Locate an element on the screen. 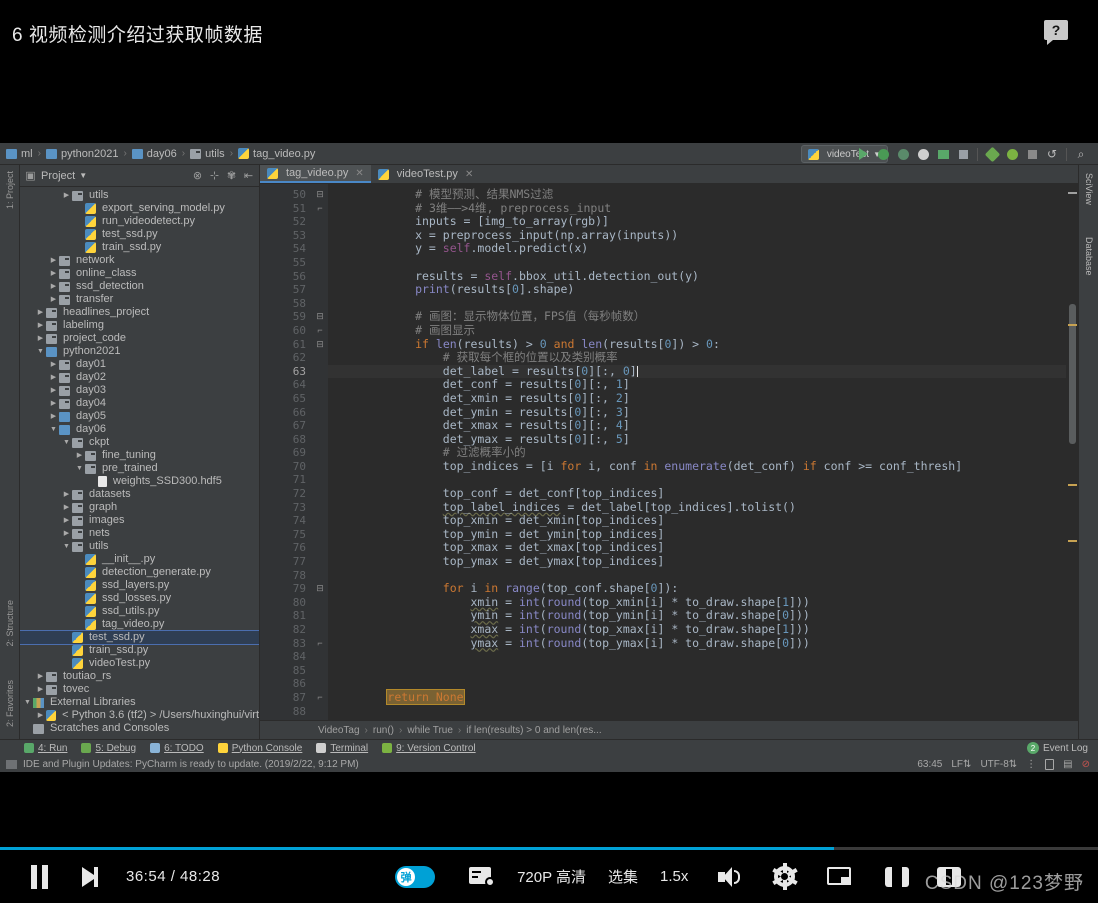 This screenshot has width=1098, height=903. tool-window-4--run: 4: Run is located at coordinates (45, 748).